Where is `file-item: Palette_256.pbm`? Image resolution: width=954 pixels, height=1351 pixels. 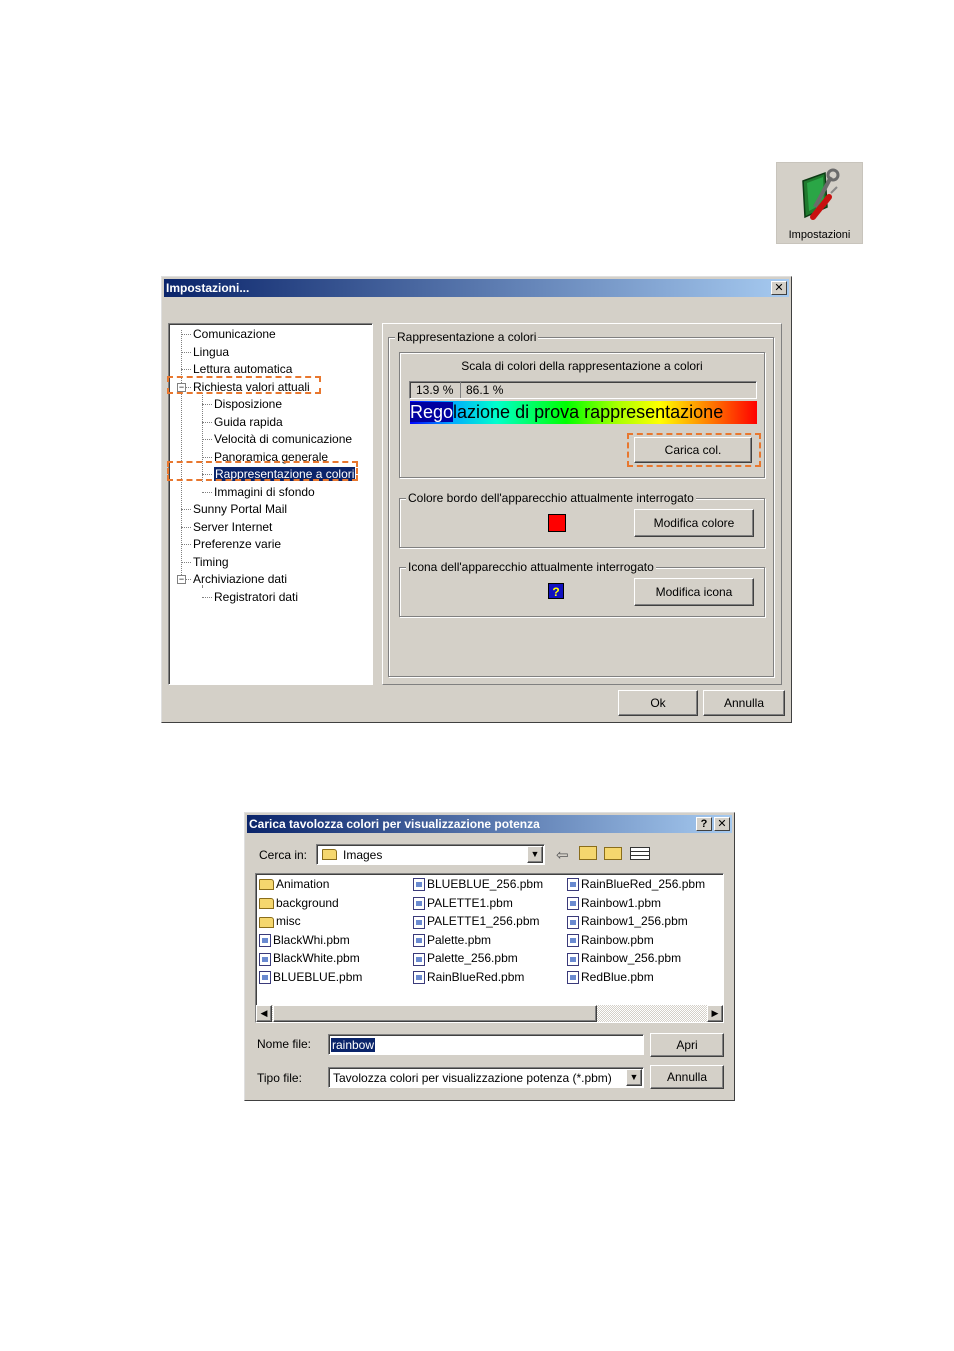 file-item: Palette_256.pbm is located at coordinates (465, 958).